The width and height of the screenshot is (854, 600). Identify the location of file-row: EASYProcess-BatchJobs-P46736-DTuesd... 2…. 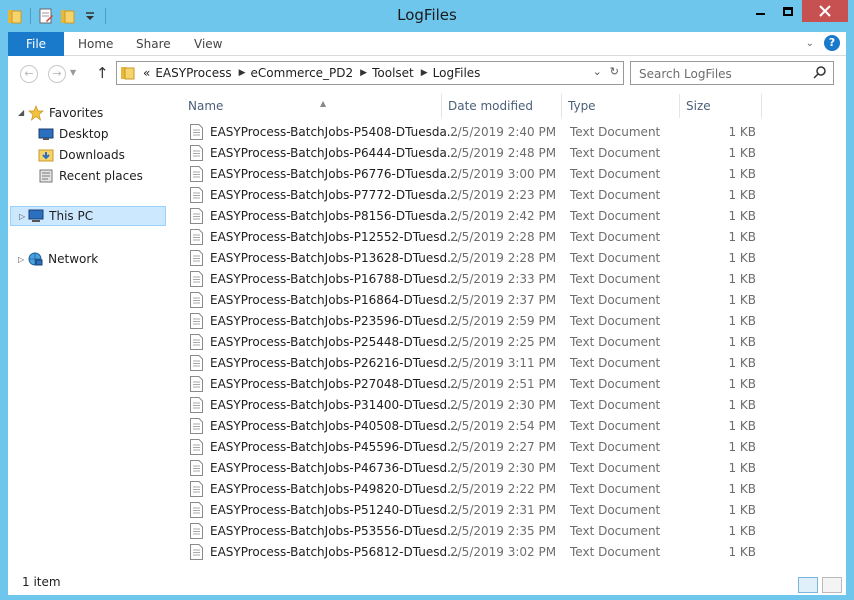
(484, 468).